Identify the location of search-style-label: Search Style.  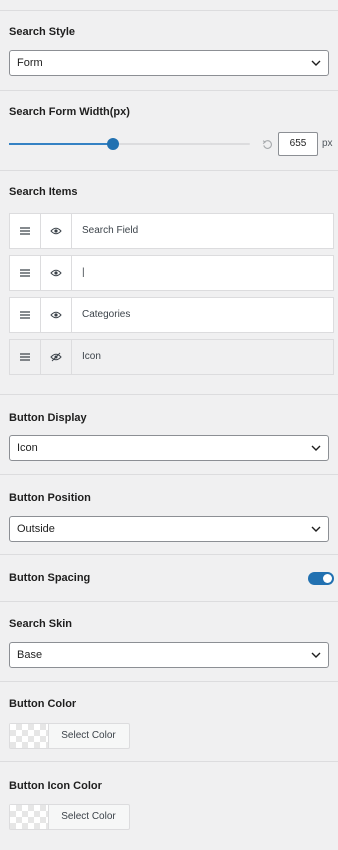
(42, 32).